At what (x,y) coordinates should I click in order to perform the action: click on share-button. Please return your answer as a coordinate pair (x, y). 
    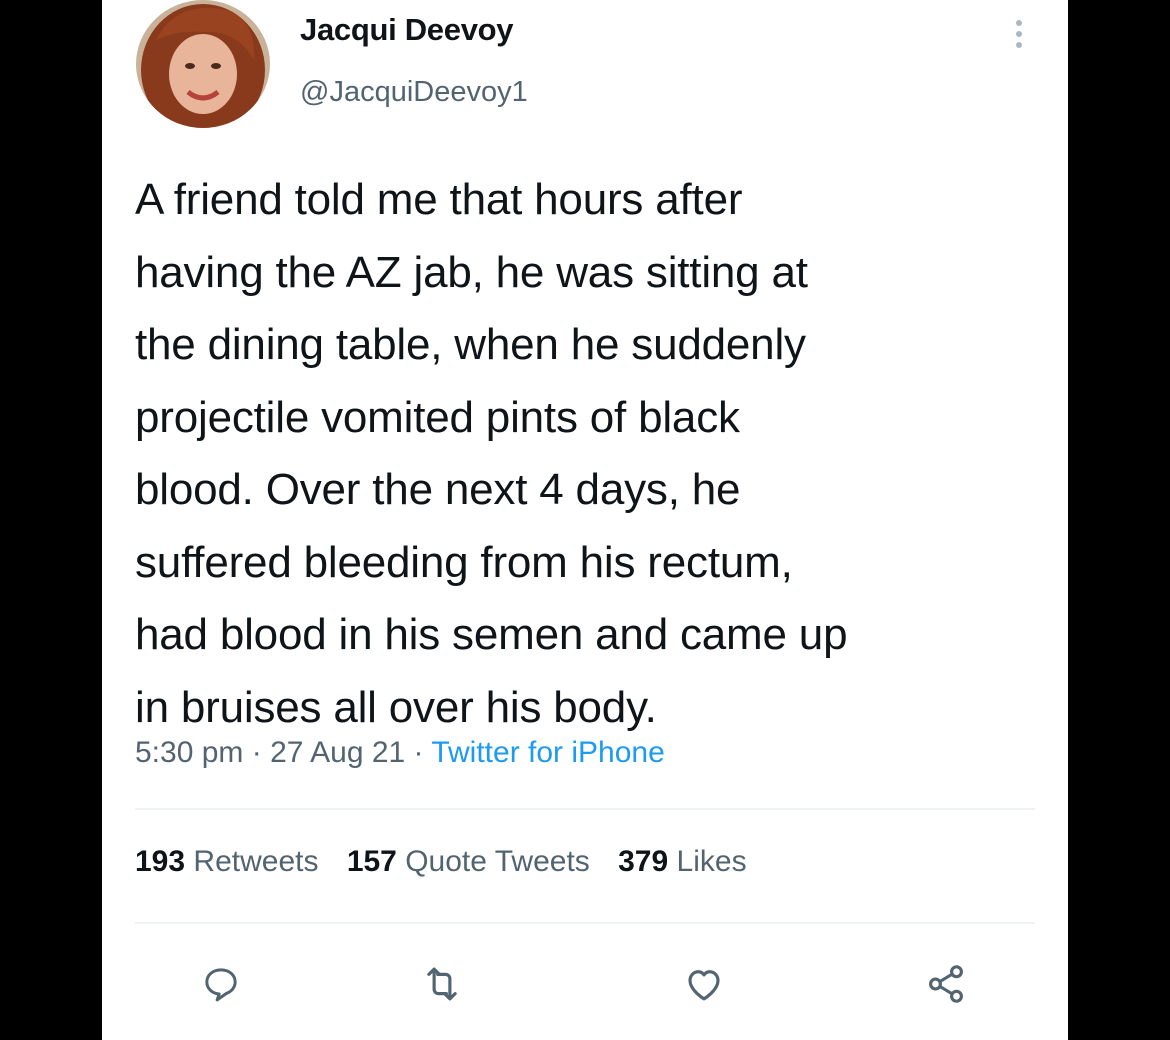
    Looking at the image, I should click on (946, 984).